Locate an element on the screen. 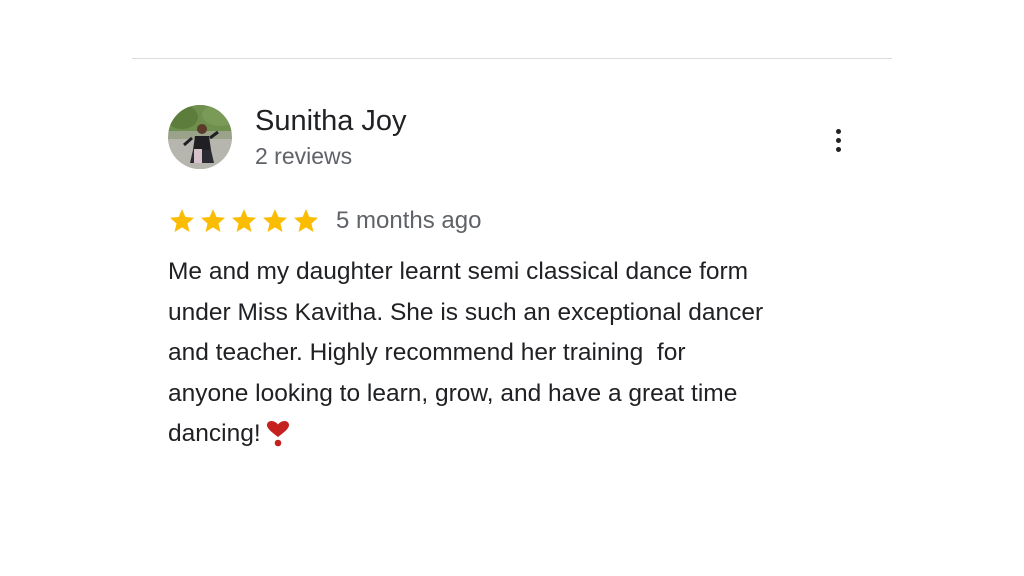 This screenshot has width=1024, height=576. avatar-photo is located at coordinates (200, 137).